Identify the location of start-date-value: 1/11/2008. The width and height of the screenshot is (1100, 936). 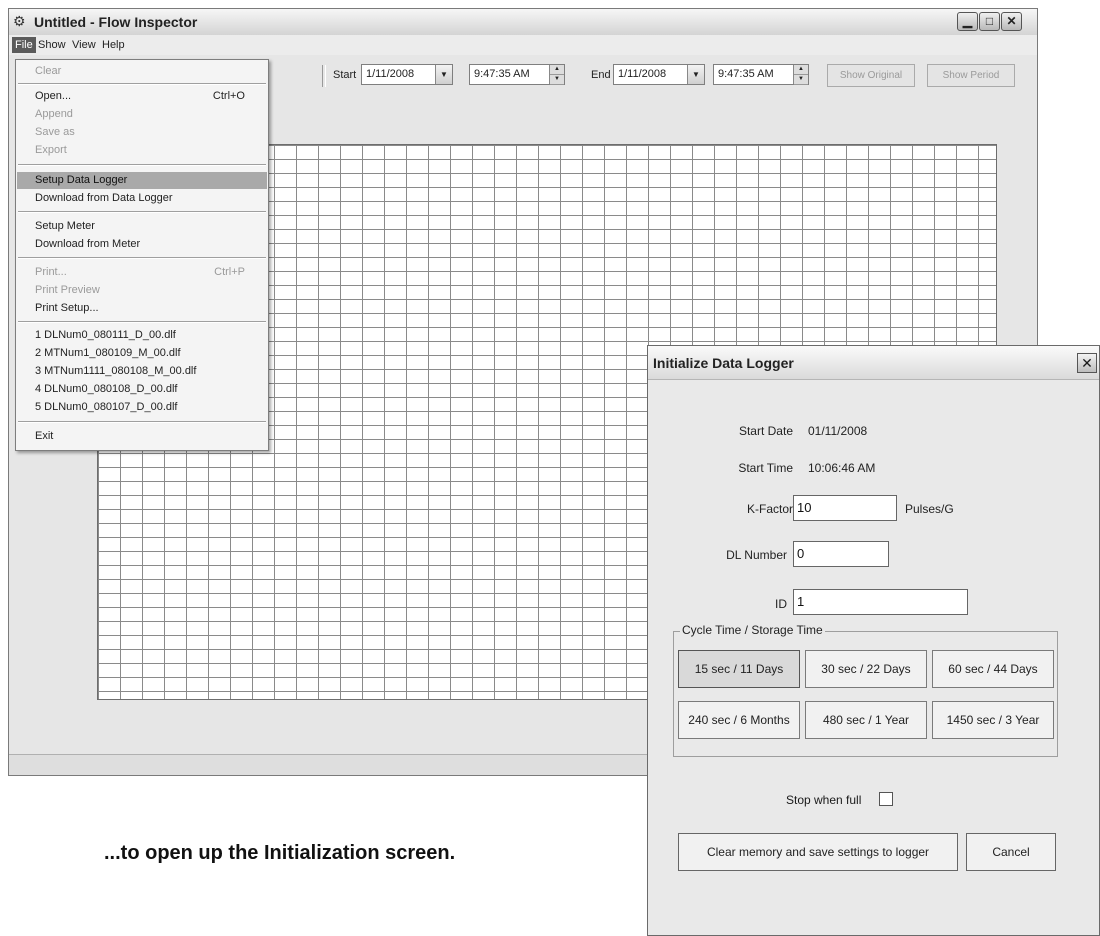
(390, 74).